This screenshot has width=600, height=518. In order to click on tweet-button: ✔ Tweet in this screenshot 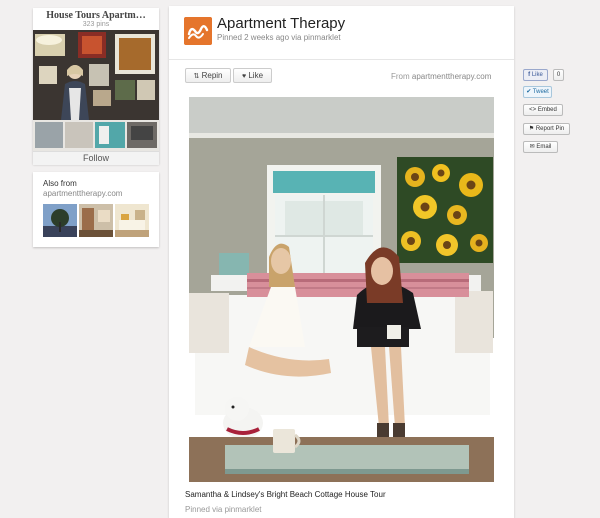, I will do `click(537, 92)`.